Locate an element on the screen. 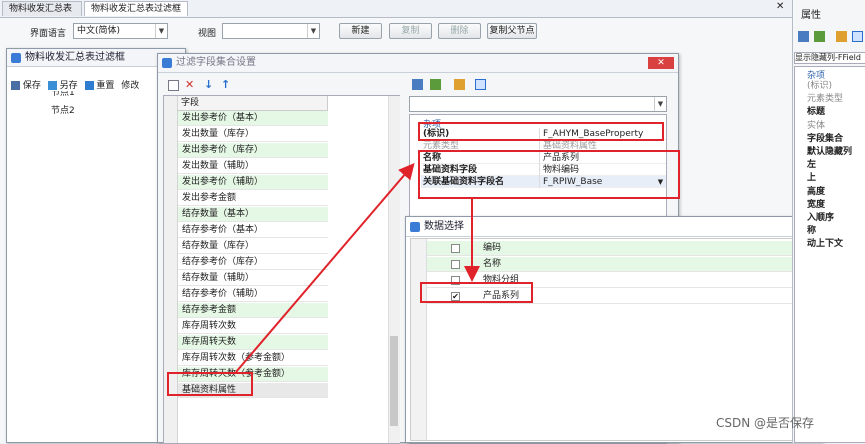  annotation-arrows is located at coordinates (357, 267).